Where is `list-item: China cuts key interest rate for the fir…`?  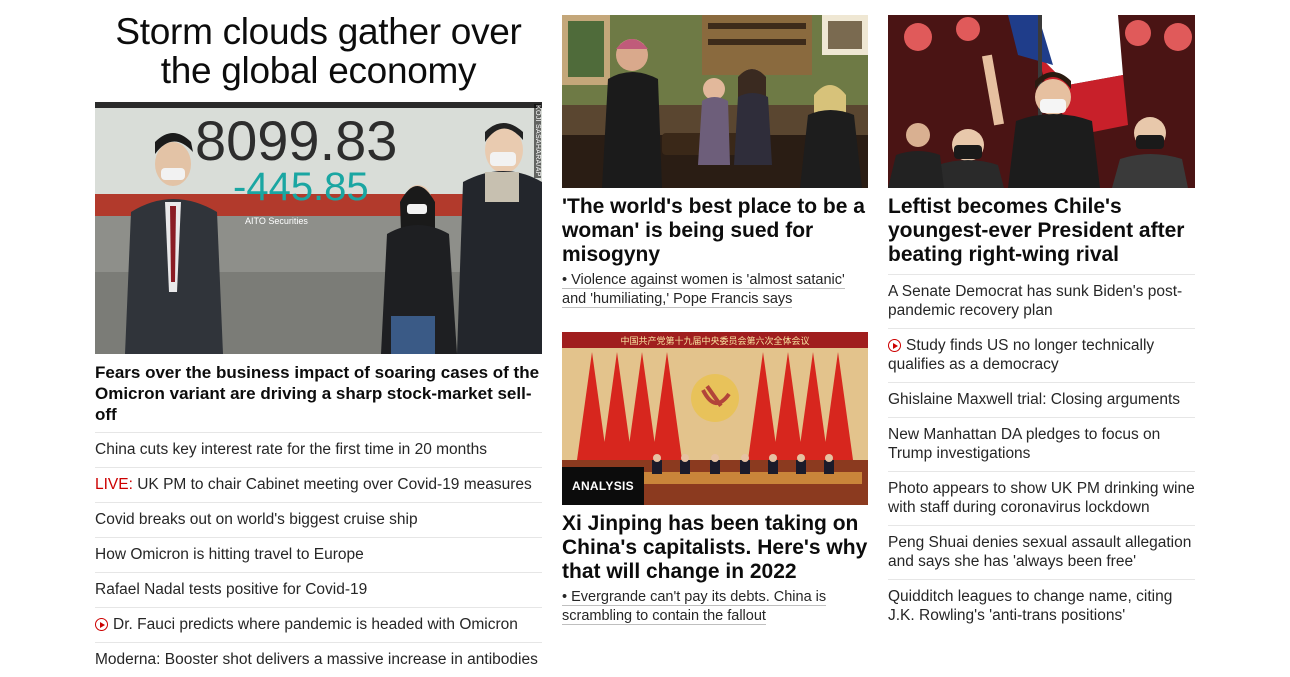 list-item: China cuts key interest rate for the fir… is located at coordinates (318, 449).